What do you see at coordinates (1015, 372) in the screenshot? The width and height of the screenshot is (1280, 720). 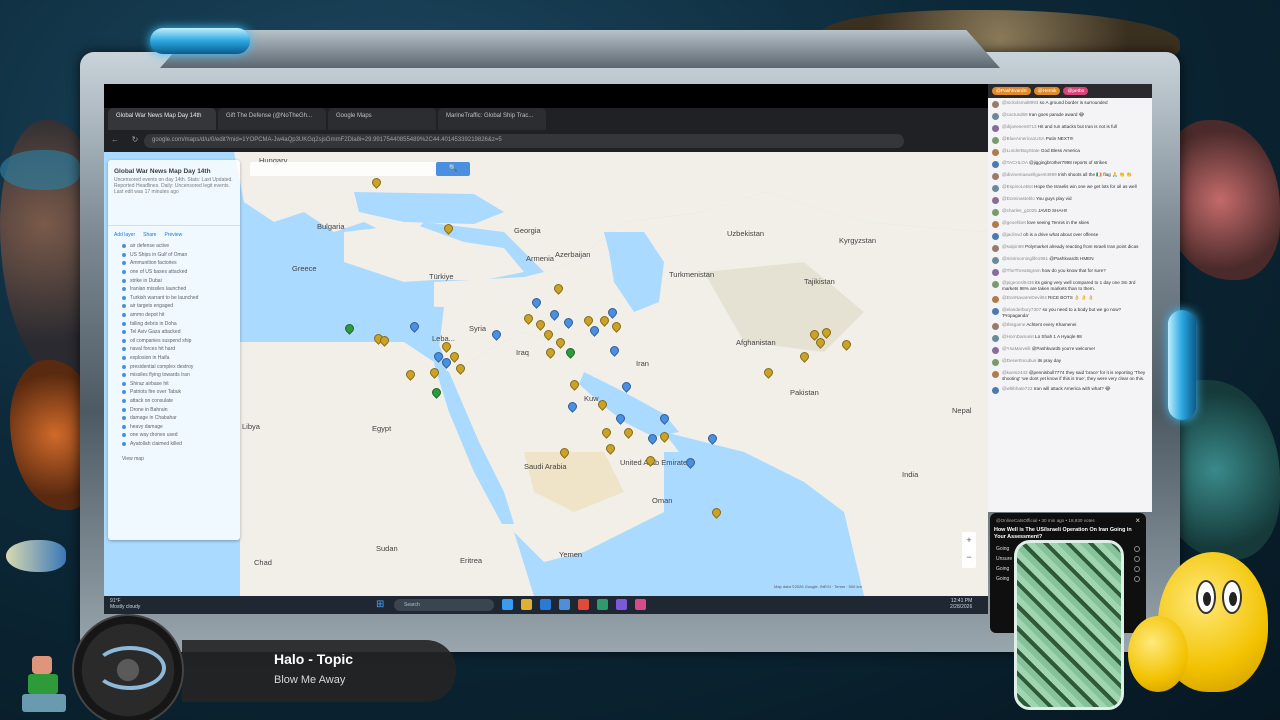 I see `chat-author: @kansi2443` at bounding box center [1015, 372].